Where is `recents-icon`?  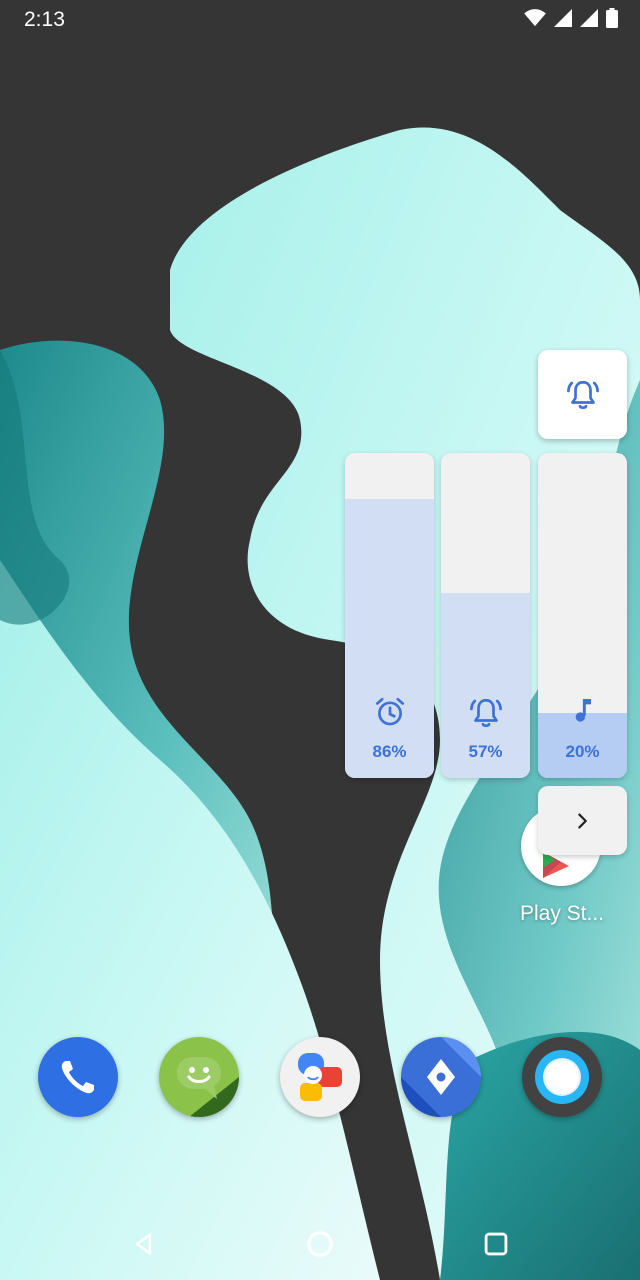 recents-icon is located at coordinates (496, 1244).